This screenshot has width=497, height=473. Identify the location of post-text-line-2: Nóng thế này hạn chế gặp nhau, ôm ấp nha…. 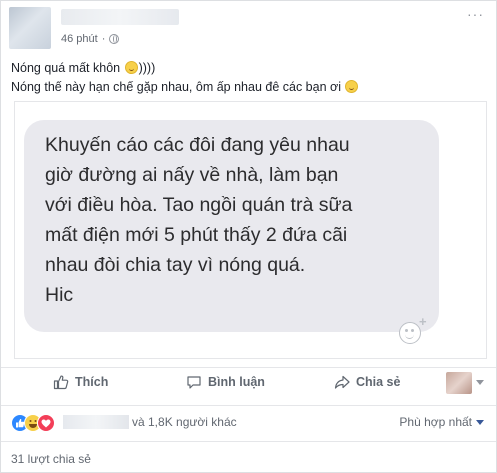
(185, 87).